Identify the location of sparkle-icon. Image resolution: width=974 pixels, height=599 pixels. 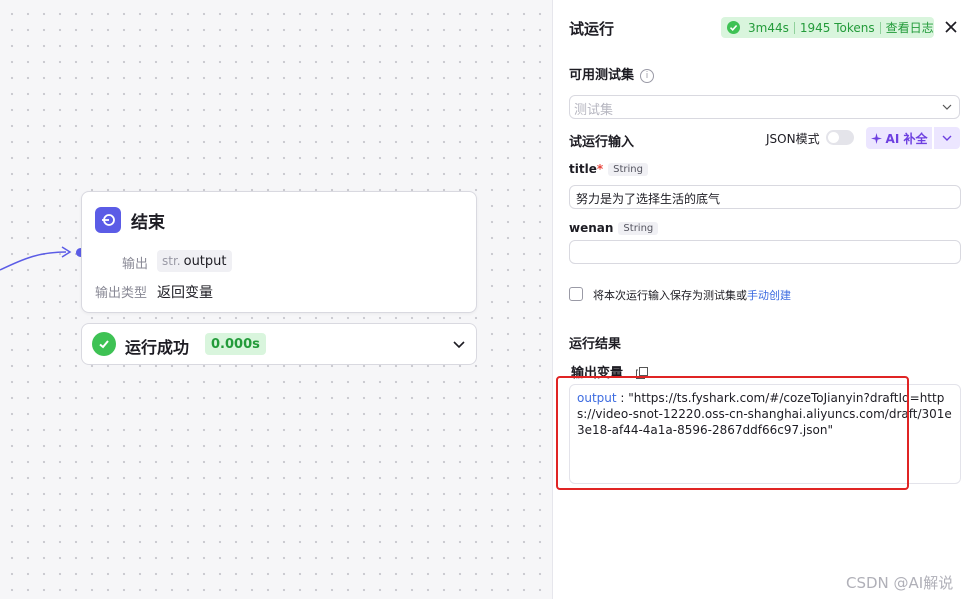
(876, 138).